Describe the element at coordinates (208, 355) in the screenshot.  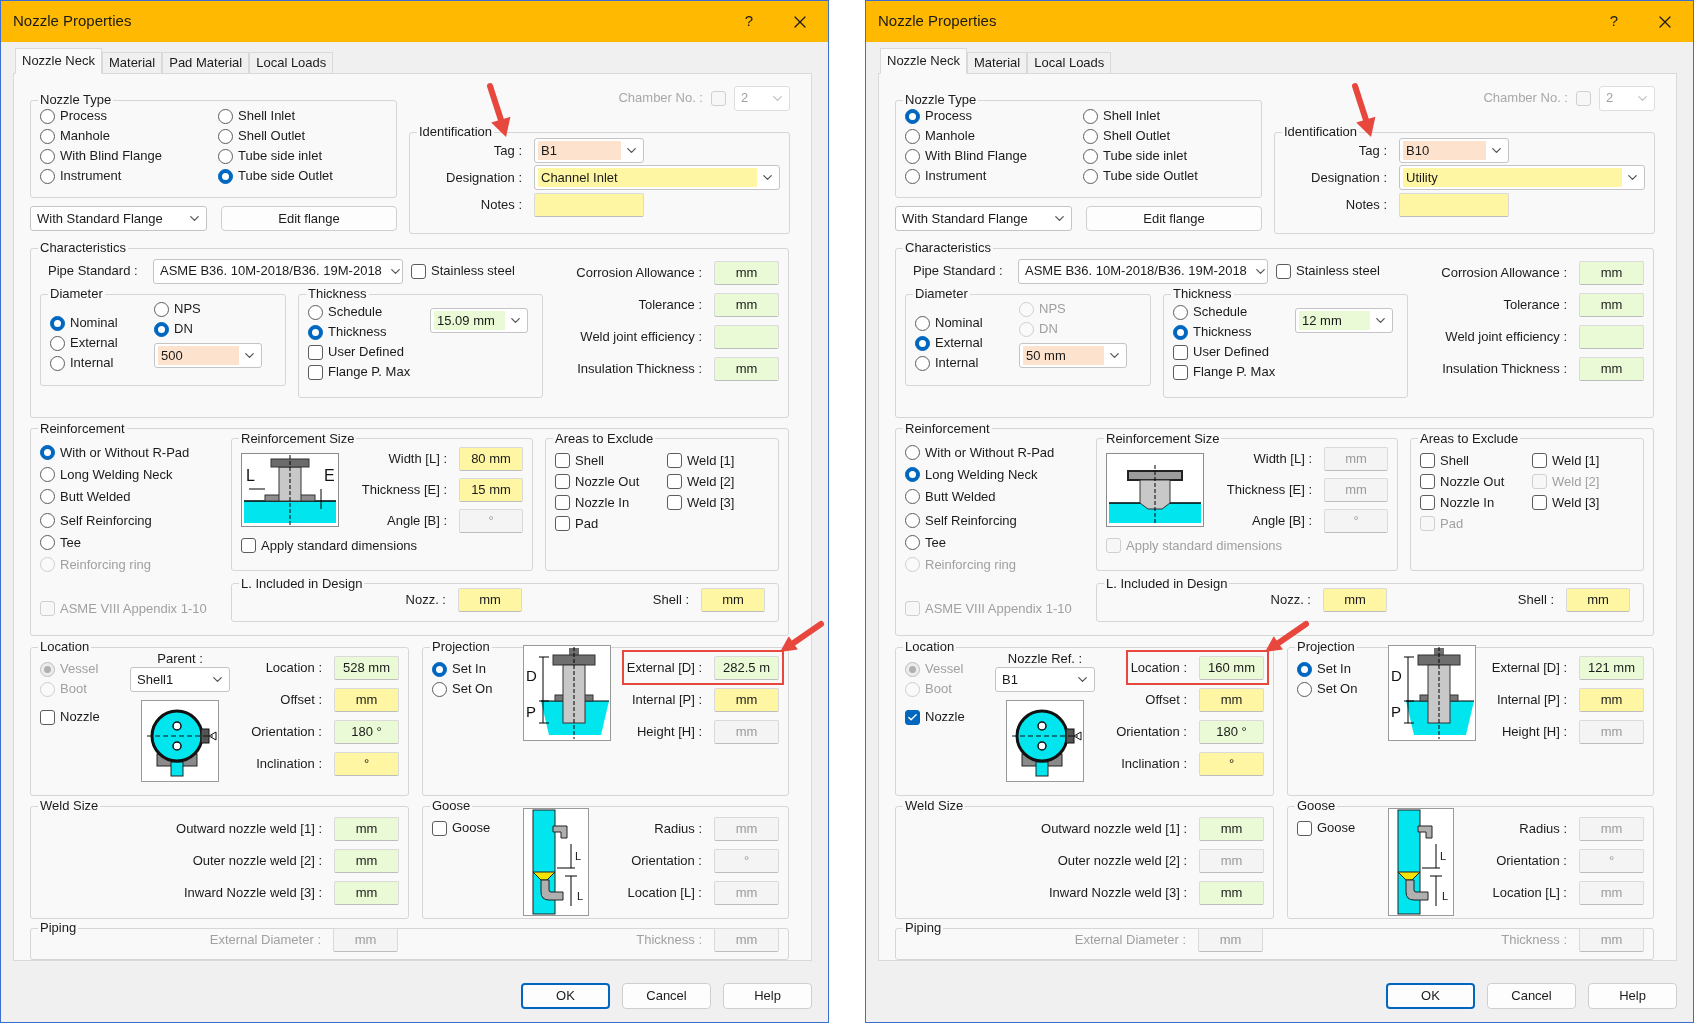
I see `dropdown: 500` at that location.